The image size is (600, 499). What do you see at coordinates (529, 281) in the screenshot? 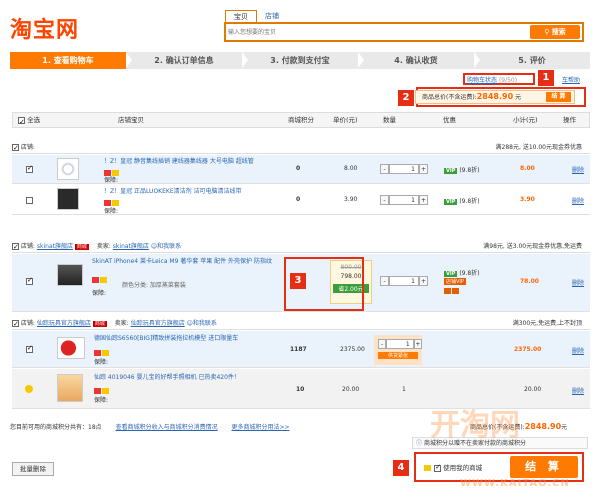
I see `item-subtotal: 78.00` at bounding box center [529, 281].